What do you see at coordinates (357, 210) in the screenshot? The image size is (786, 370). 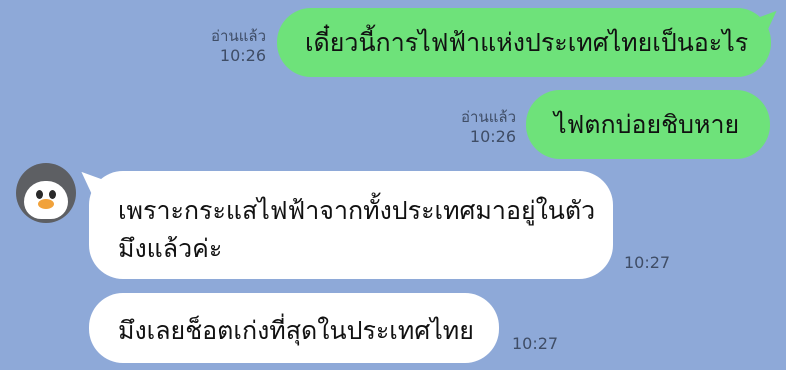 I see `message-line: เพราะกระแสไฟฟ้าจากทั้งประเทศมาอยู่ในตัว` at bounding box center [357, 210].